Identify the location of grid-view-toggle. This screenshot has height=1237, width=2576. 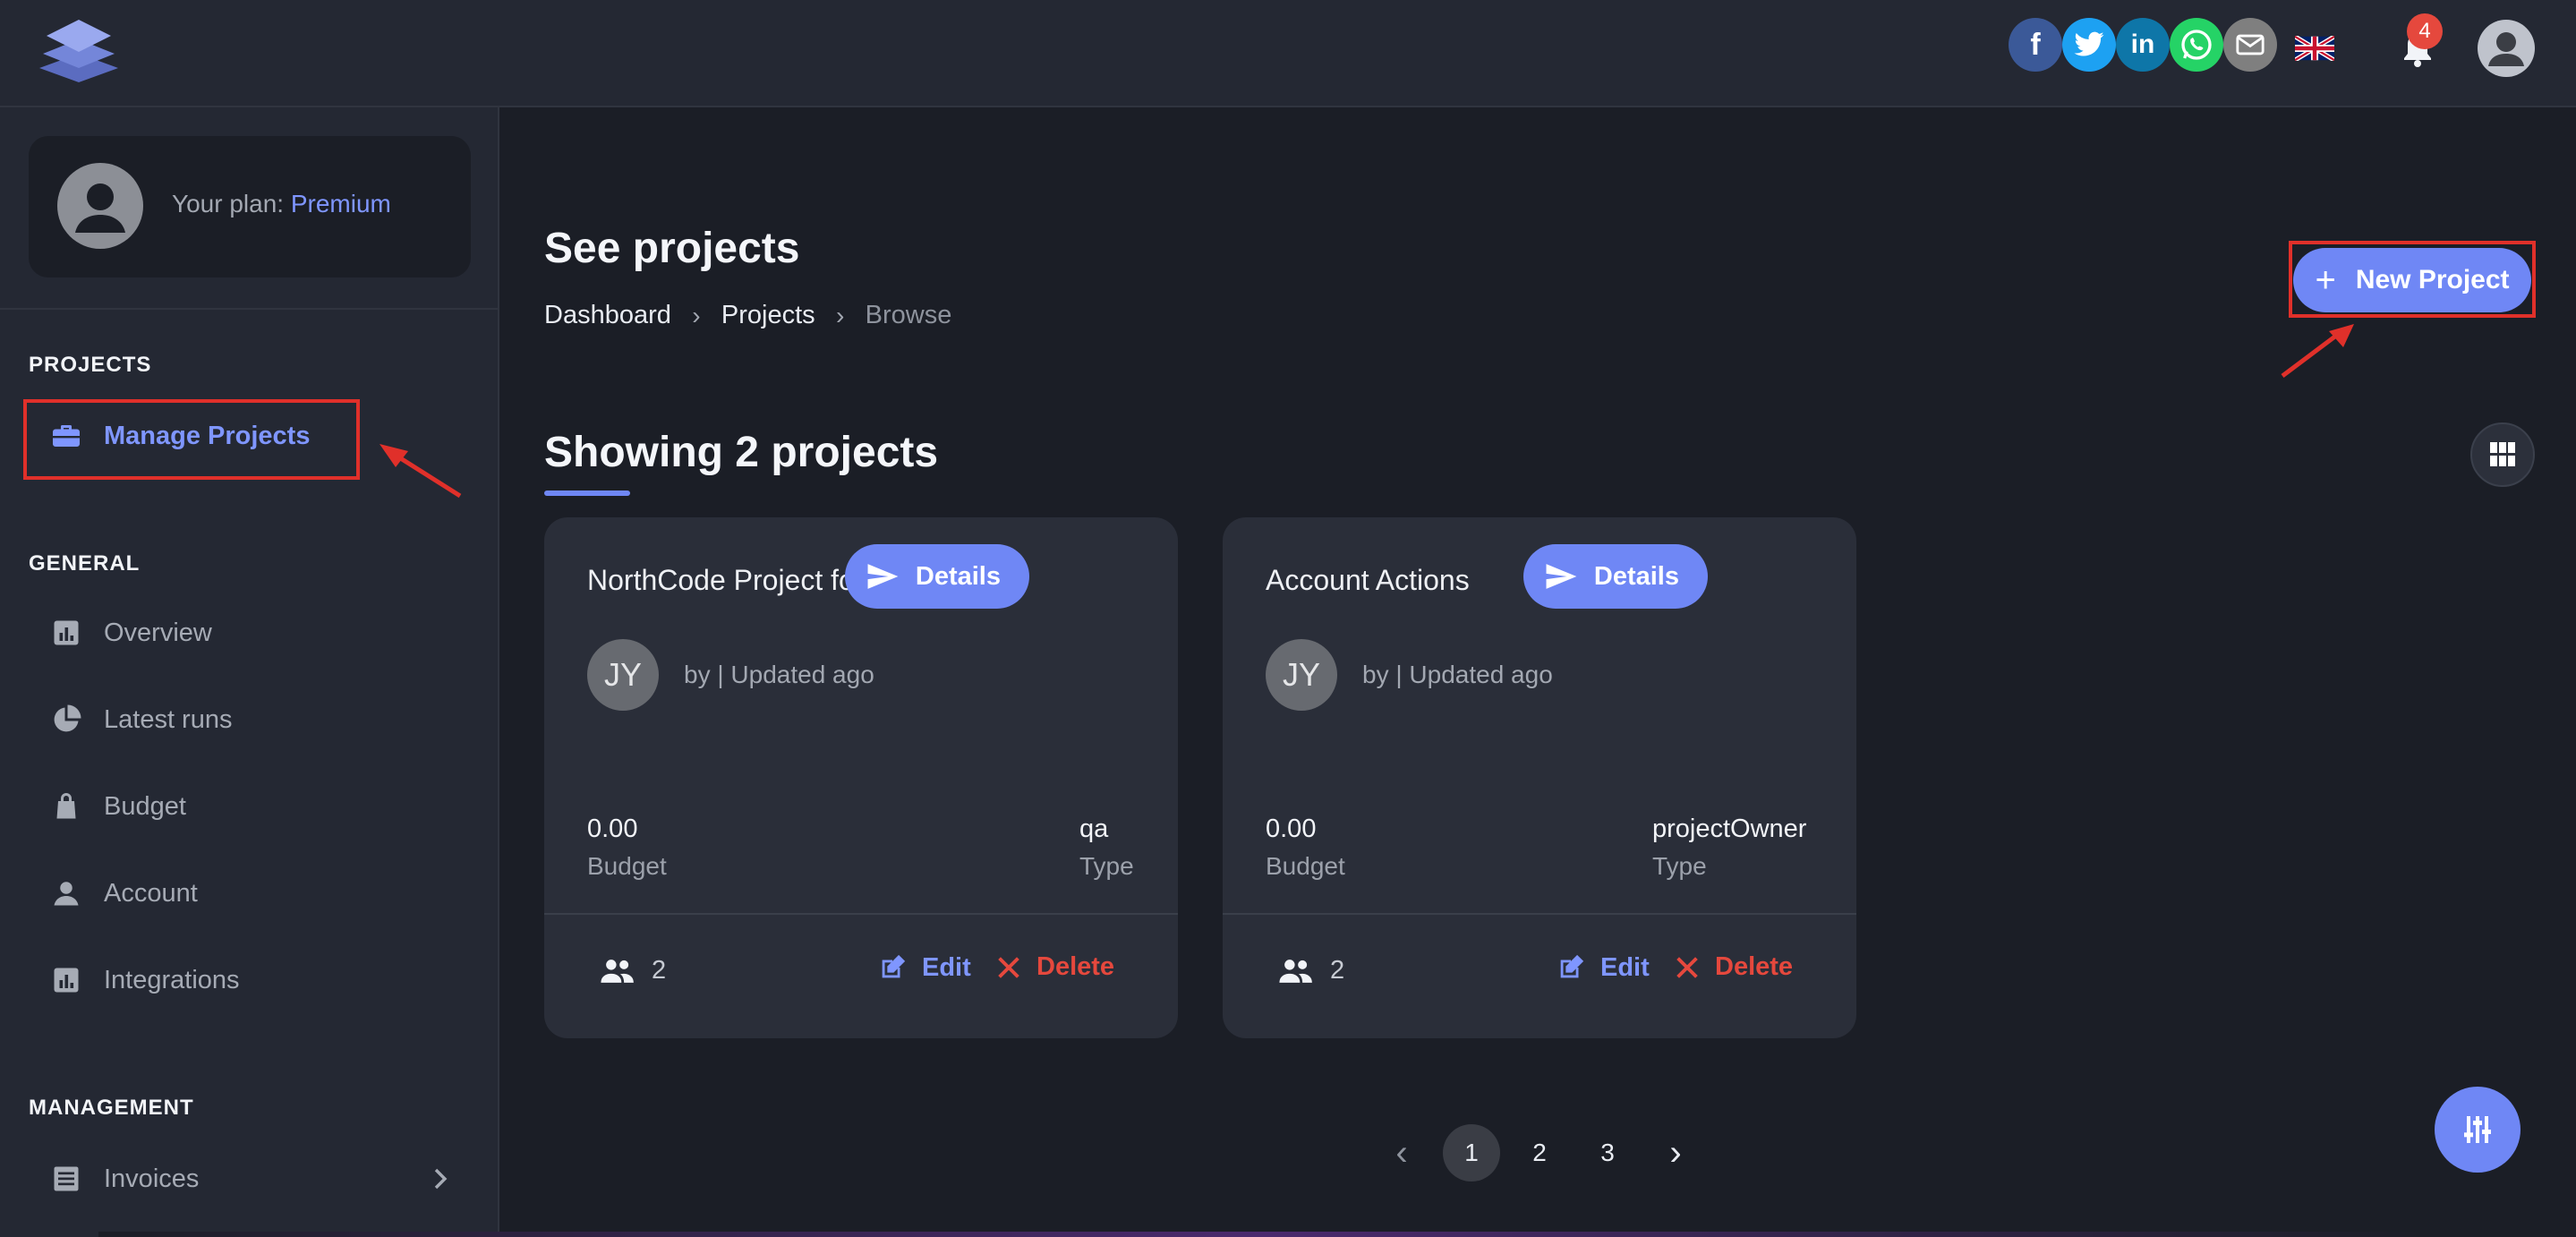
(2502, 454).